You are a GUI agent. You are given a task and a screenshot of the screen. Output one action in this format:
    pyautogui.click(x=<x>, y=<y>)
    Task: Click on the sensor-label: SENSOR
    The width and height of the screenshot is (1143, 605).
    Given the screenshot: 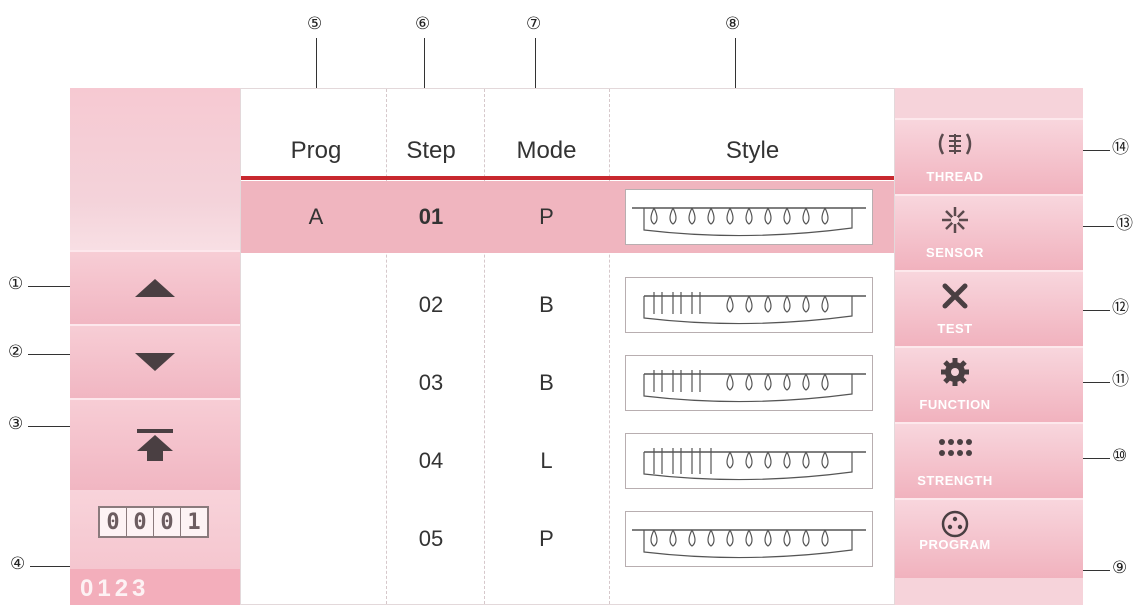 What is the action you would take?
    pyautogui.click(x=955, y=252)
    